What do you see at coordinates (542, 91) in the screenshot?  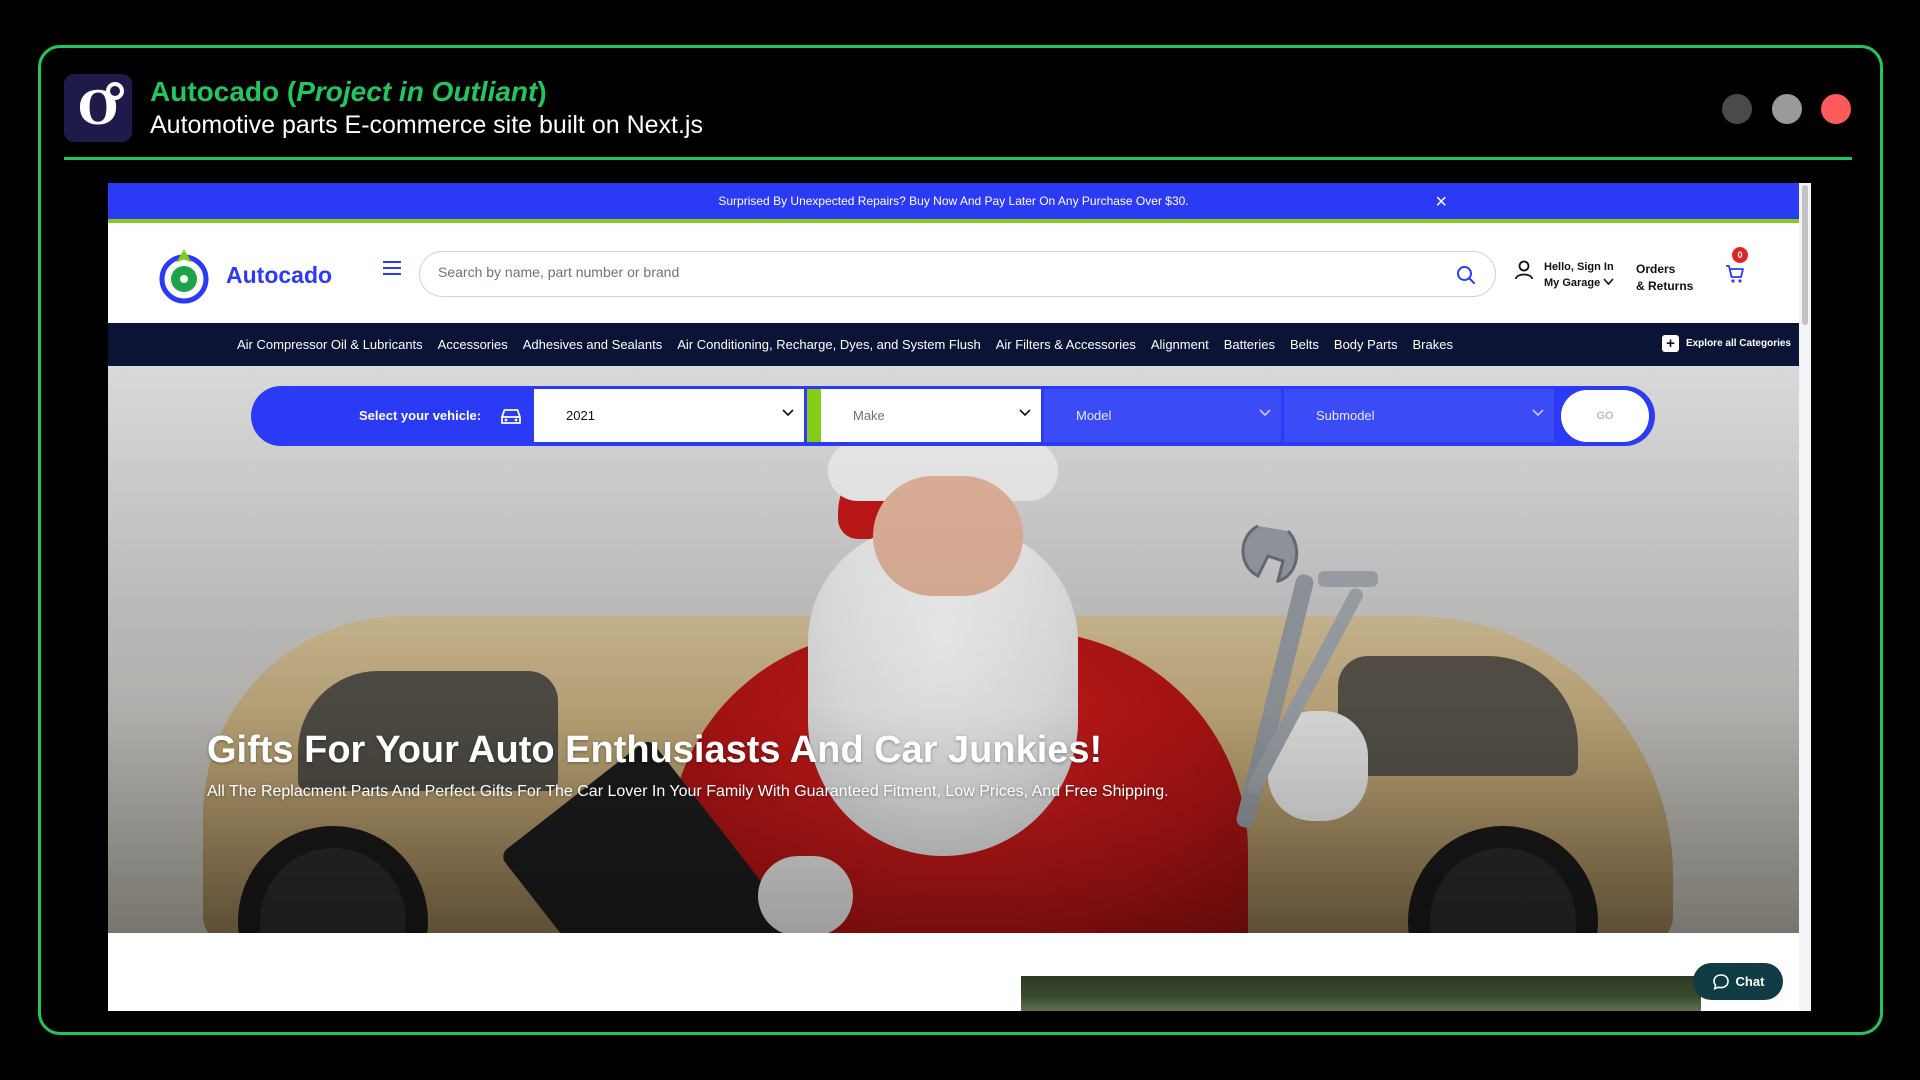 I see `title-close: )` at bounding box center [542, 91].